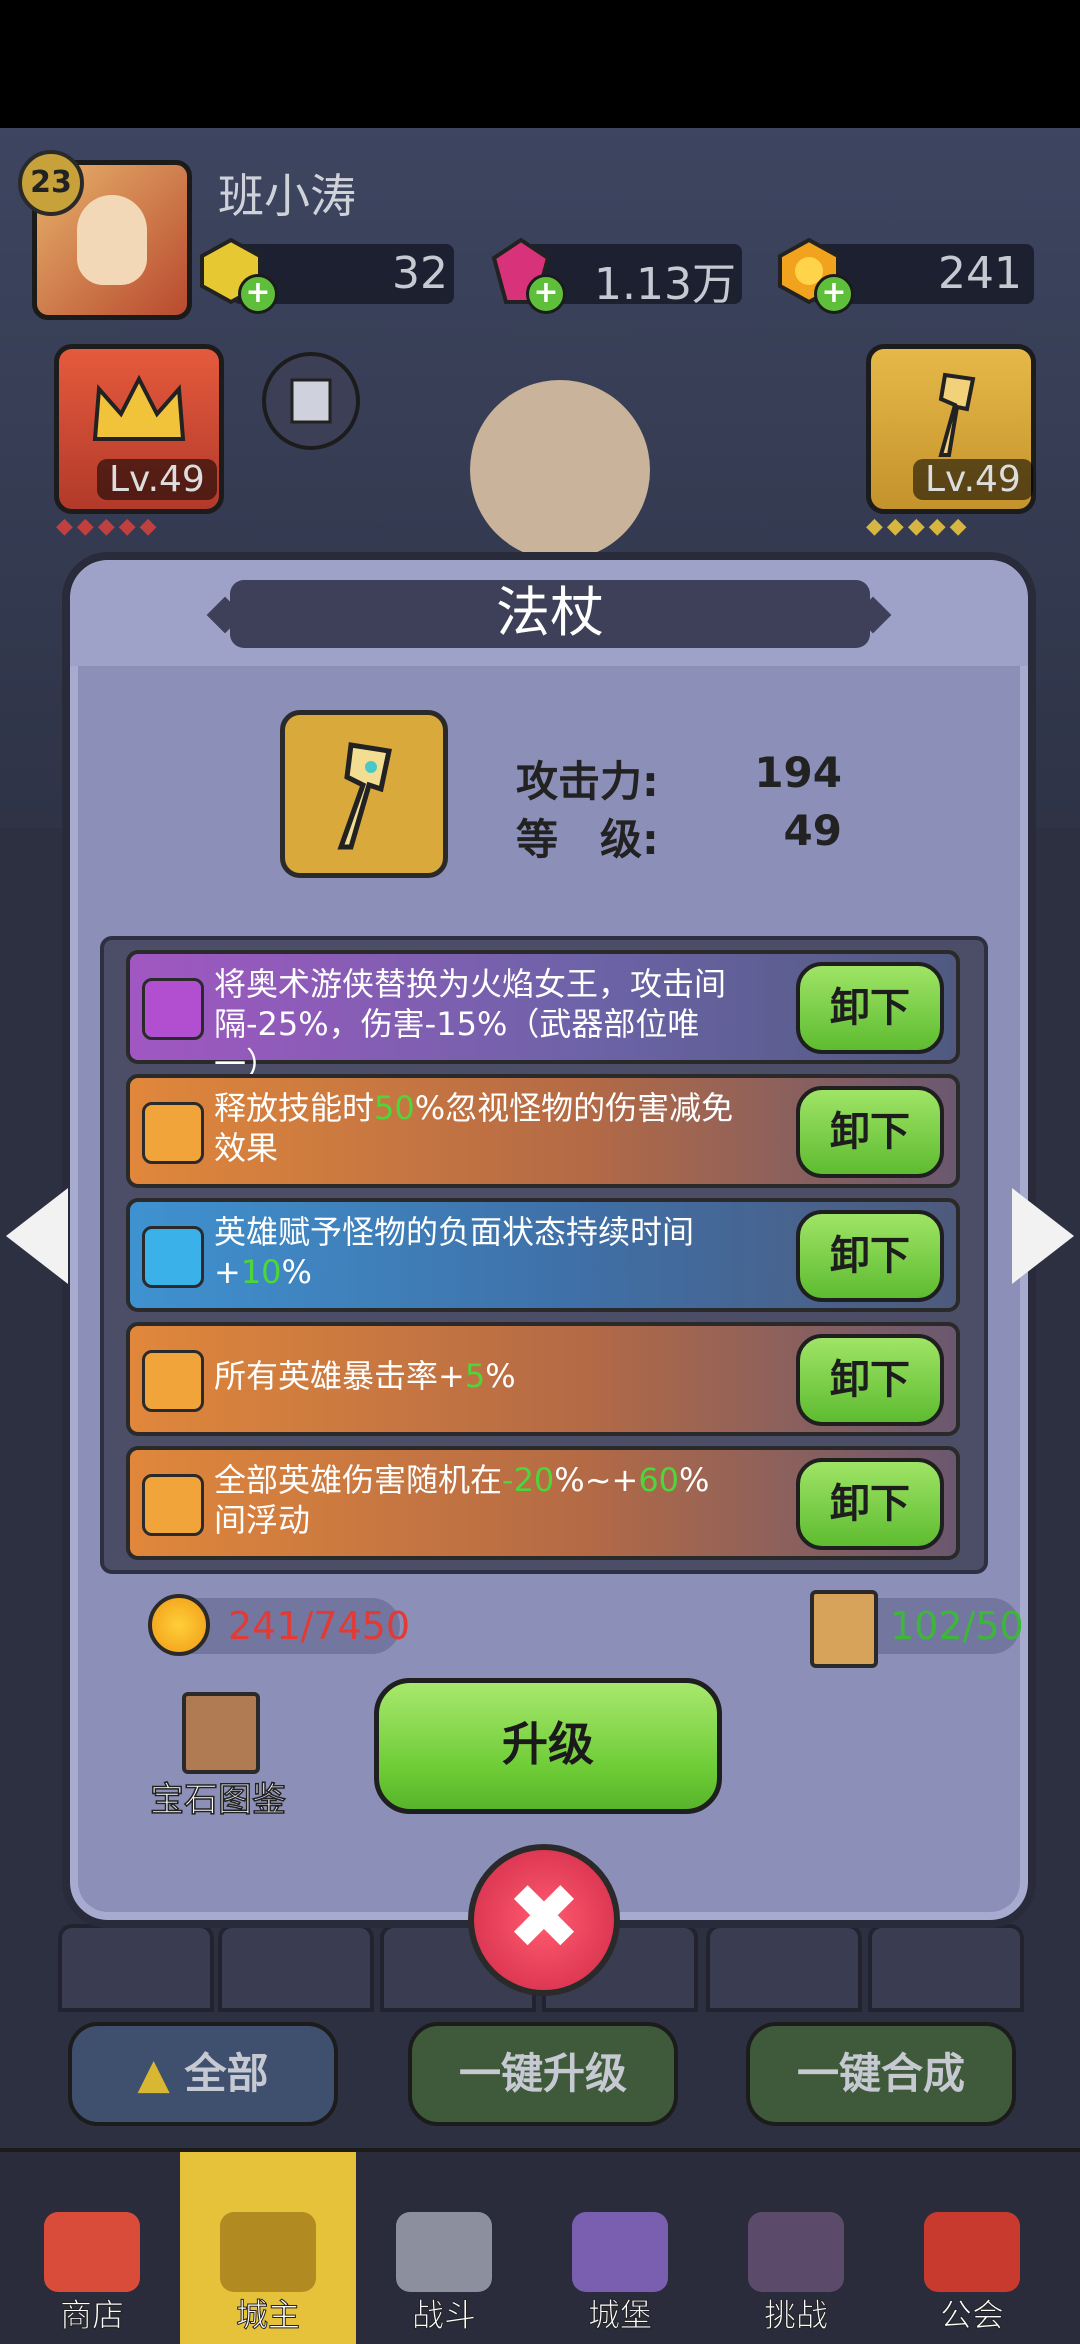  What do you see at coordinates (587, 839) in the screenshot?
I see `level-label: 等 级:` at bounding box center [587, 839].